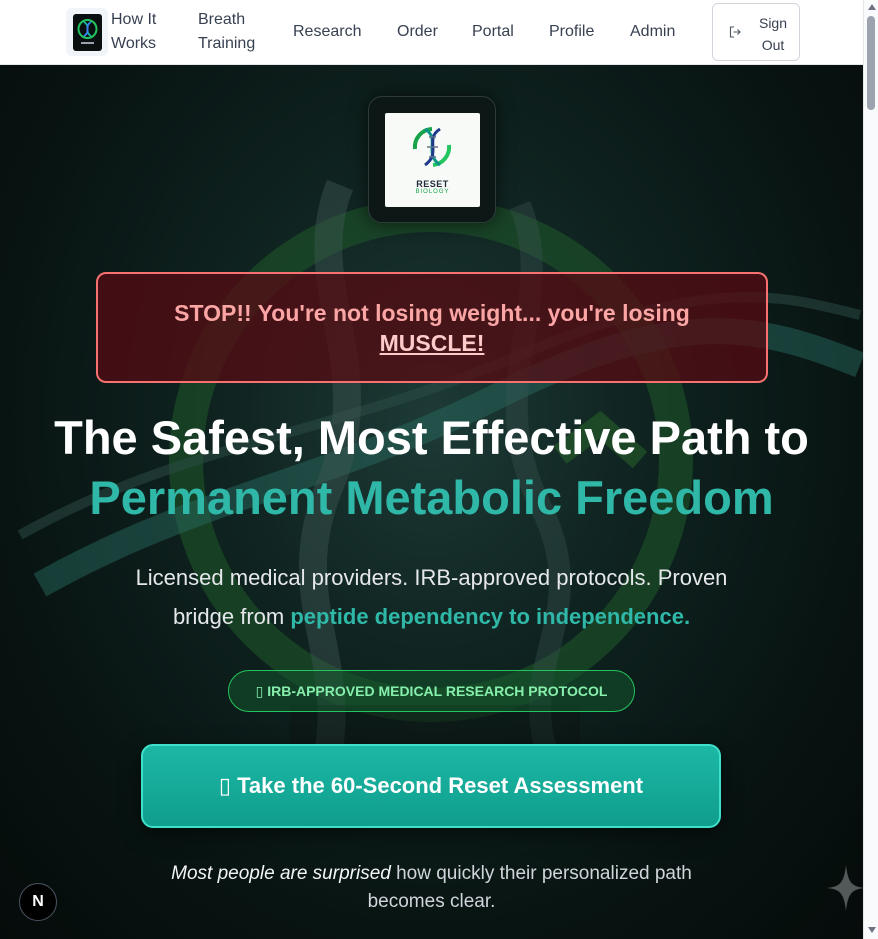 The image size is (878, 939). Describe the element at coordinates (281, 873) in the screenshot. I see `footnote-emphasis: Most people are surprised` at that location.